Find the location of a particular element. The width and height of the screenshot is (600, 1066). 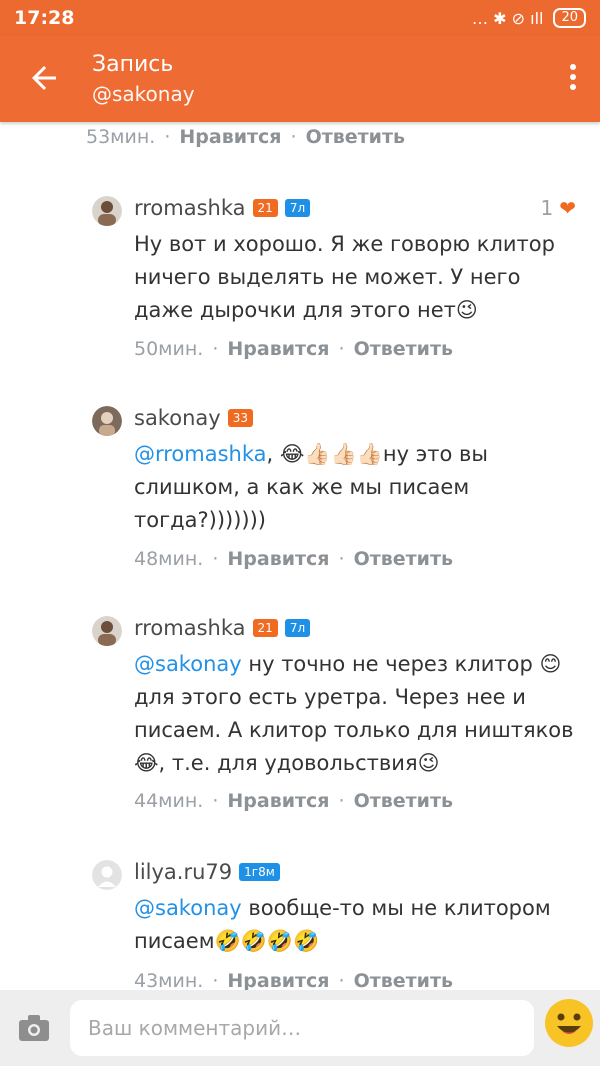

more-menu-icon is located at coordinates (573, 79).